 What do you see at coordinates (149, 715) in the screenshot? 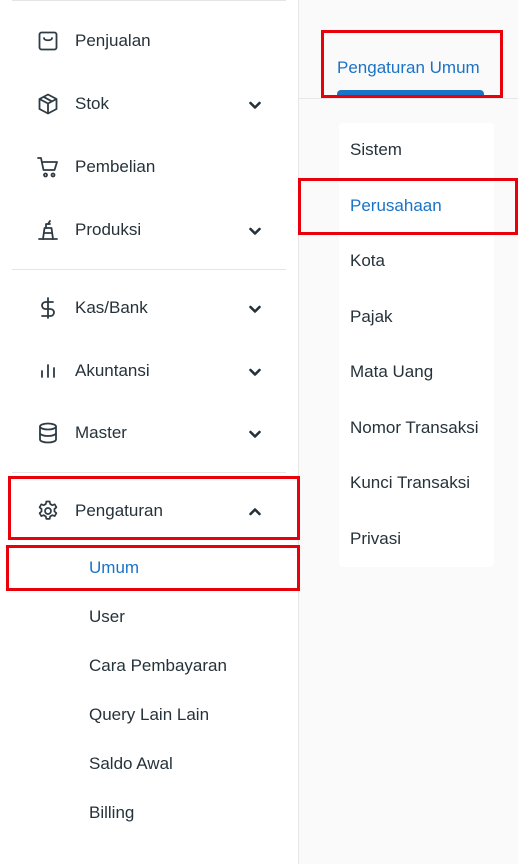
I see `submenu-item-query-lain-lain: Query Lain Lain` at bounding box center [149, 715].